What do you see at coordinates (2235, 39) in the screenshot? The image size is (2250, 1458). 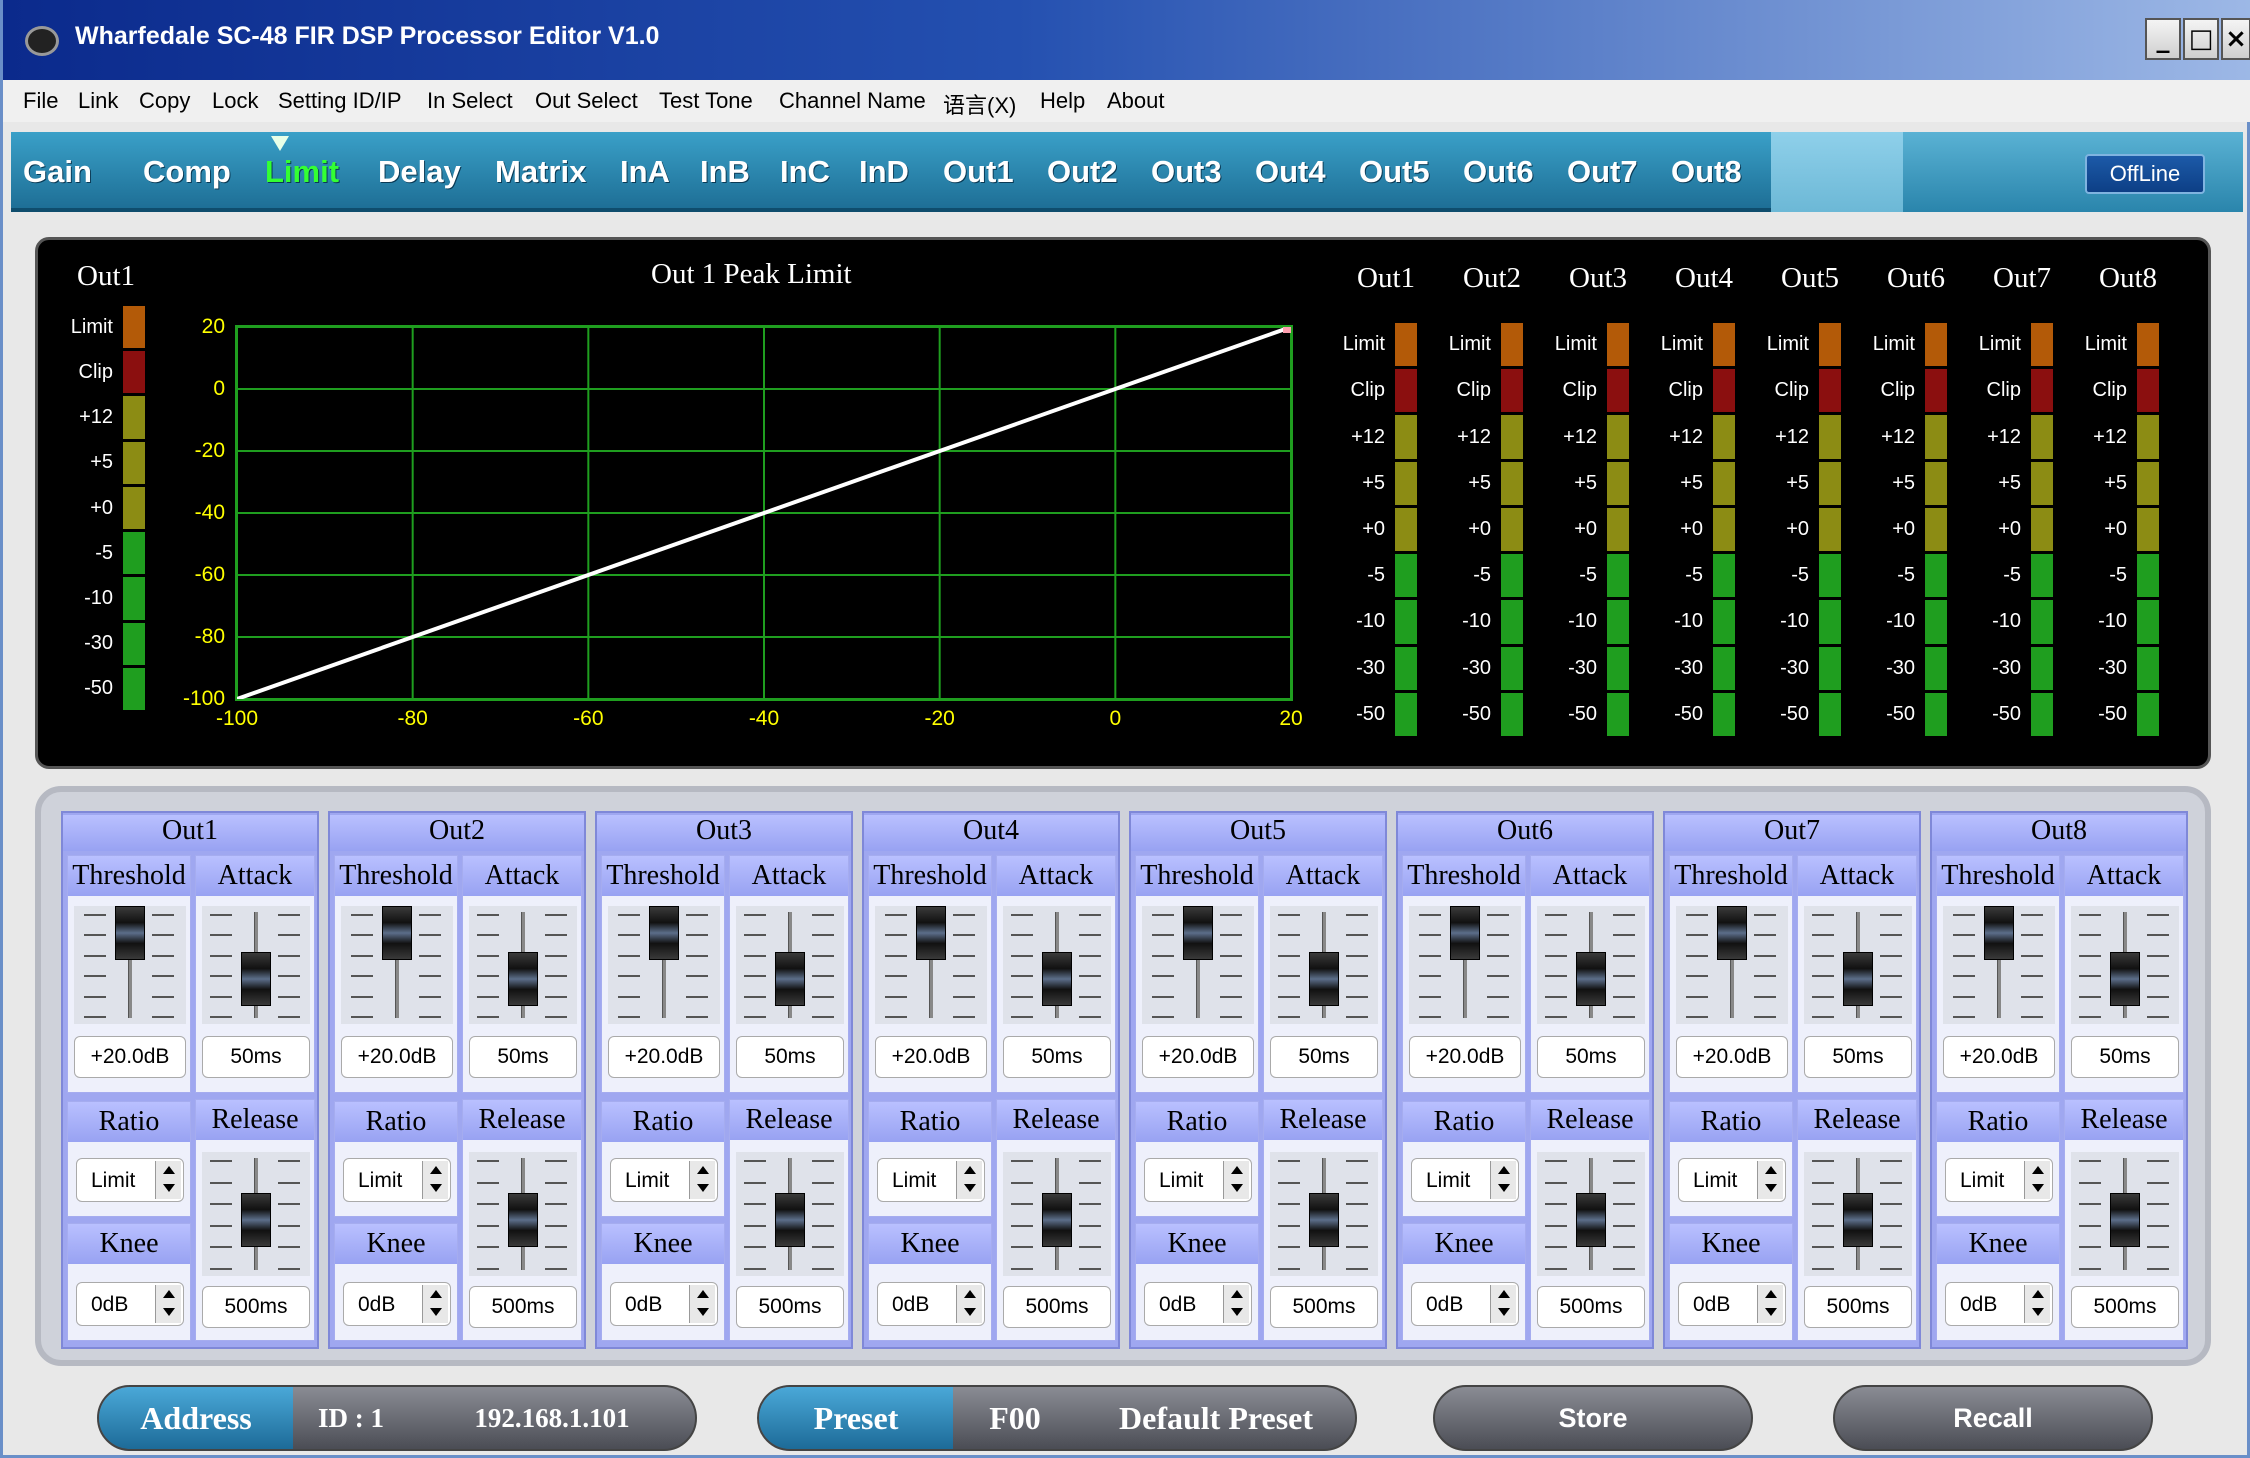 I see `close-button: ×` at bounding box center [2235, 39].